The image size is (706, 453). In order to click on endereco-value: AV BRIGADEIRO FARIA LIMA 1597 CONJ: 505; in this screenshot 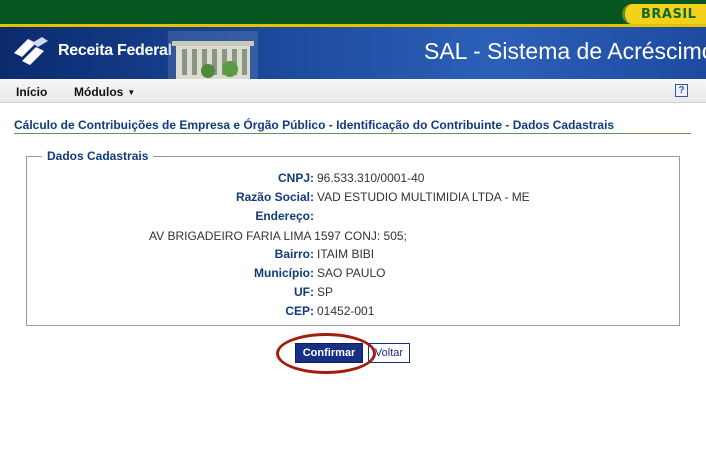, I will do `click(278, 236)`.